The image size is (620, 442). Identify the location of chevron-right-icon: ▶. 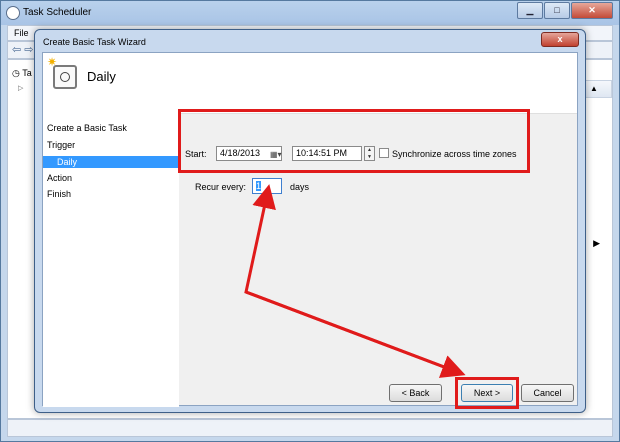
(596, 243).